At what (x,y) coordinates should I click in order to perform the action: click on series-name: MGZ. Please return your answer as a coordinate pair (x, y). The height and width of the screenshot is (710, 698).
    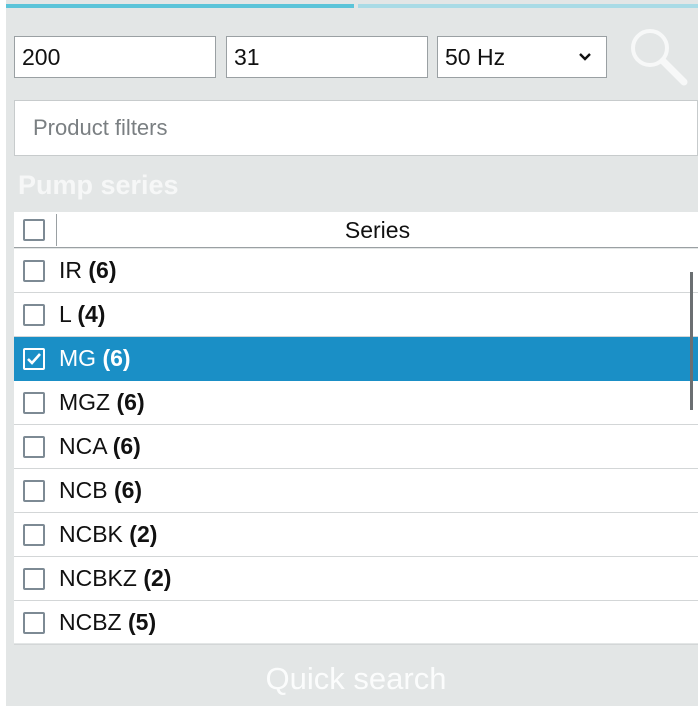
    Looking at the image, I should click on (85, 402).